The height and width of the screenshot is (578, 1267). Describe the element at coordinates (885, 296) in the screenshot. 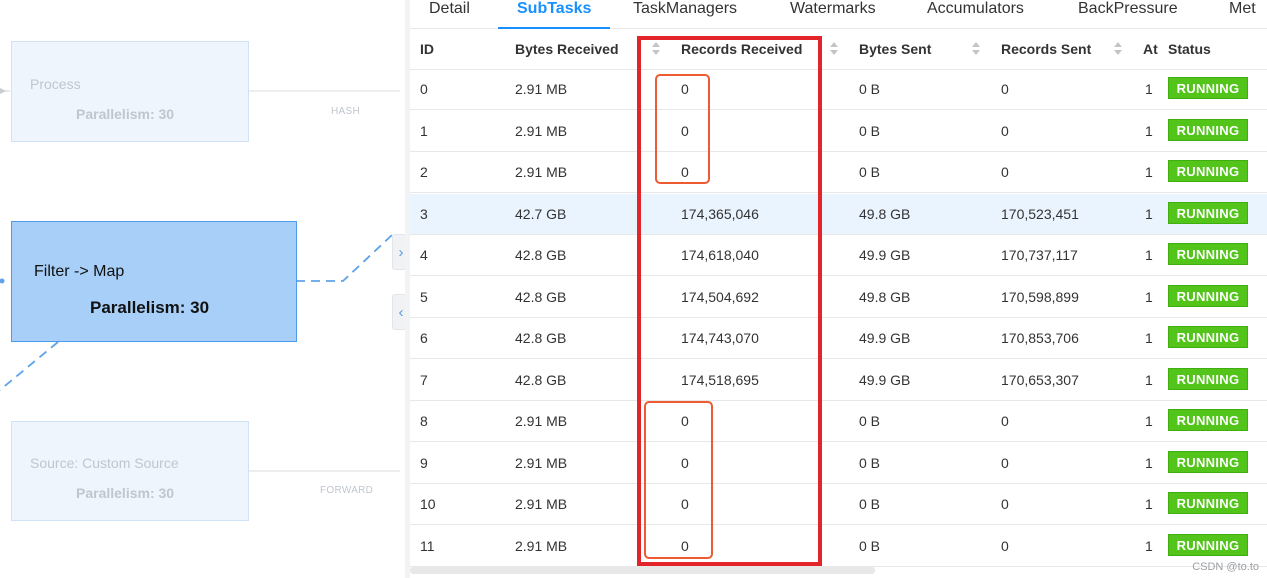

I see `cell-bytes-sent: 49.8 GB` at that location.